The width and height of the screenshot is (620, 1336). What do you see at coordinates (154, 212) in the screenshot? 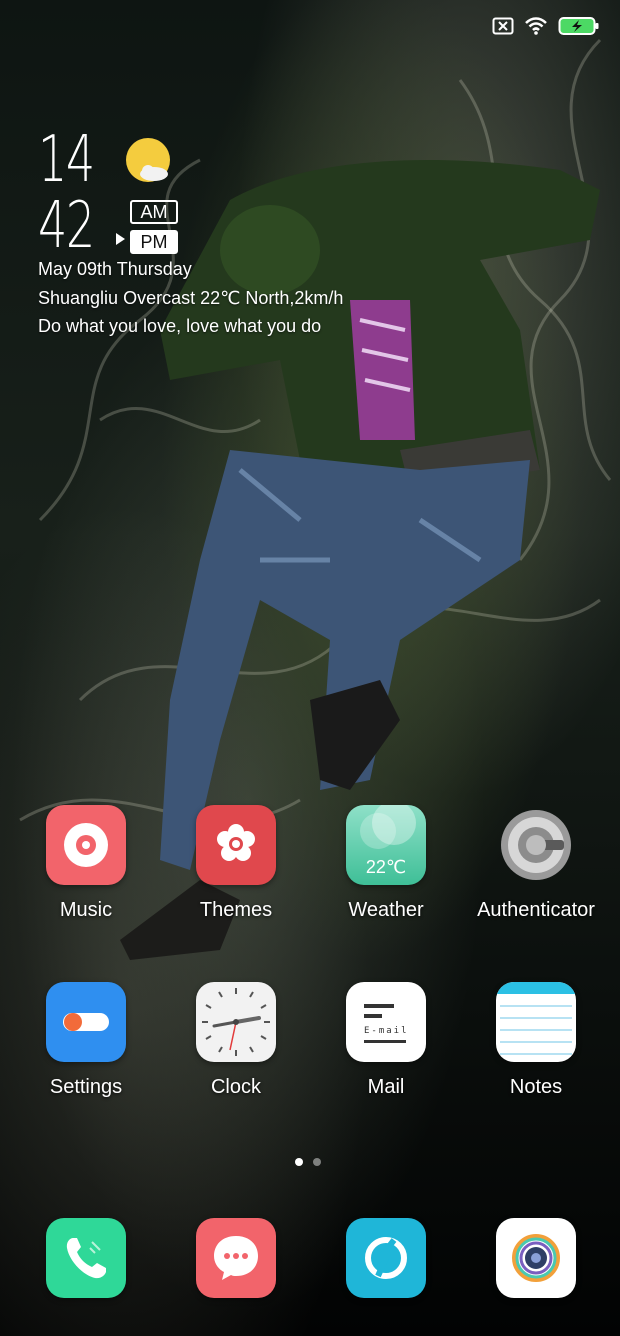
I see `am-label: AM` at bounding box center [154, 212].